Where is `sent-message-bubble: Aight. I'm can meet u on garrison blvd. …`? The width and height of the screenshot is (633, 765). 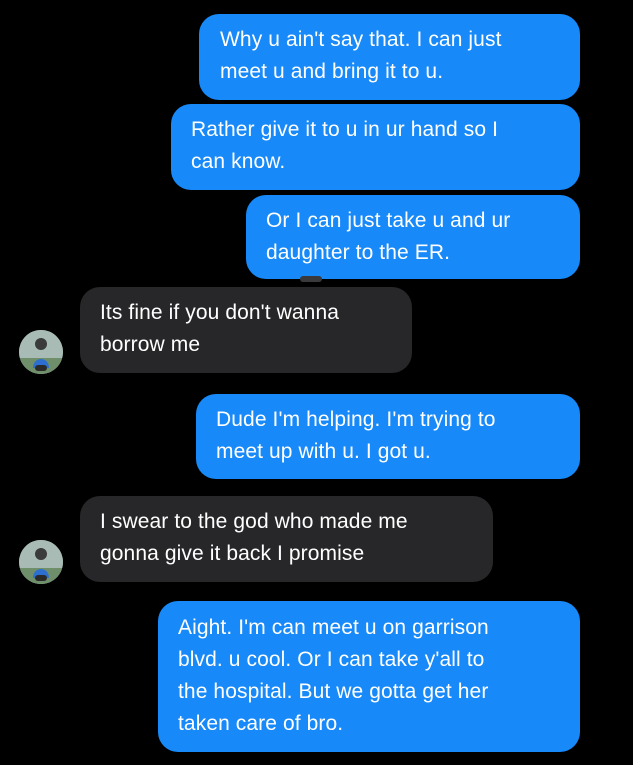
sent-message-bubble: Aight. I'm can meet u on garrison blvd. … is located at coordinates (369, 676).